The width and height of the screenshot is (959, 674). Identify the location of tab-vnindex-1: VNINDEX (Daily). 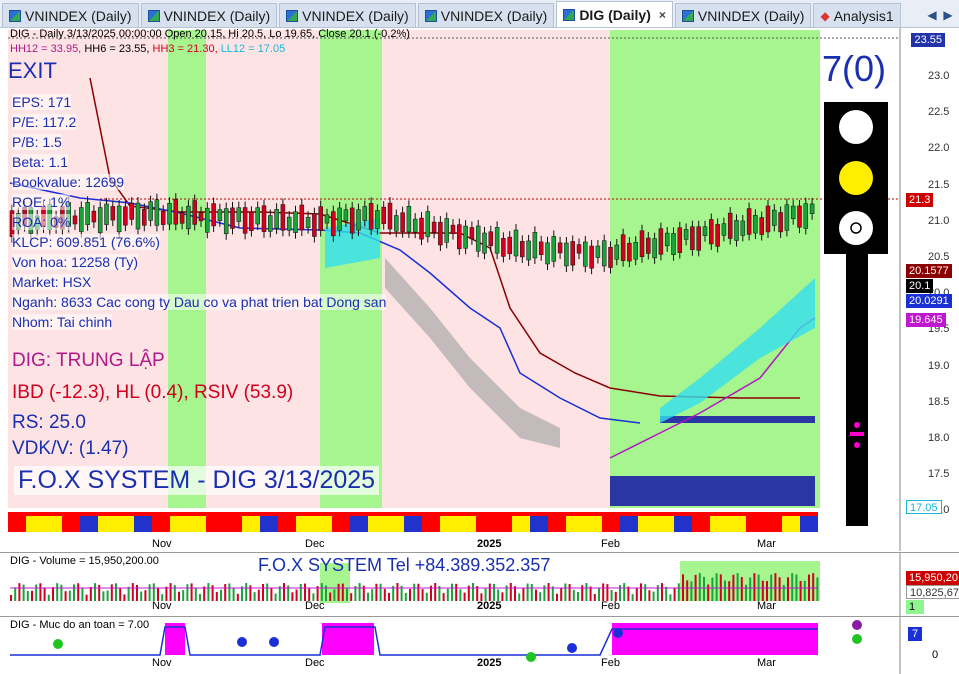
(70, 15).